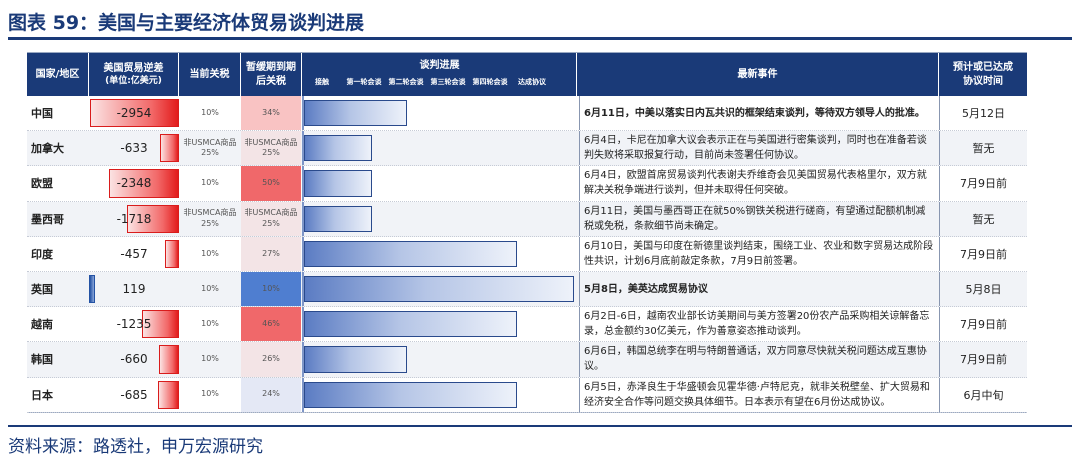 The width and height of the screenshot is (1080, 472). What do you see at coordinates (42, 290) in the screenshot?
I see `country-name: 英国` at bounding box center [42, 290].